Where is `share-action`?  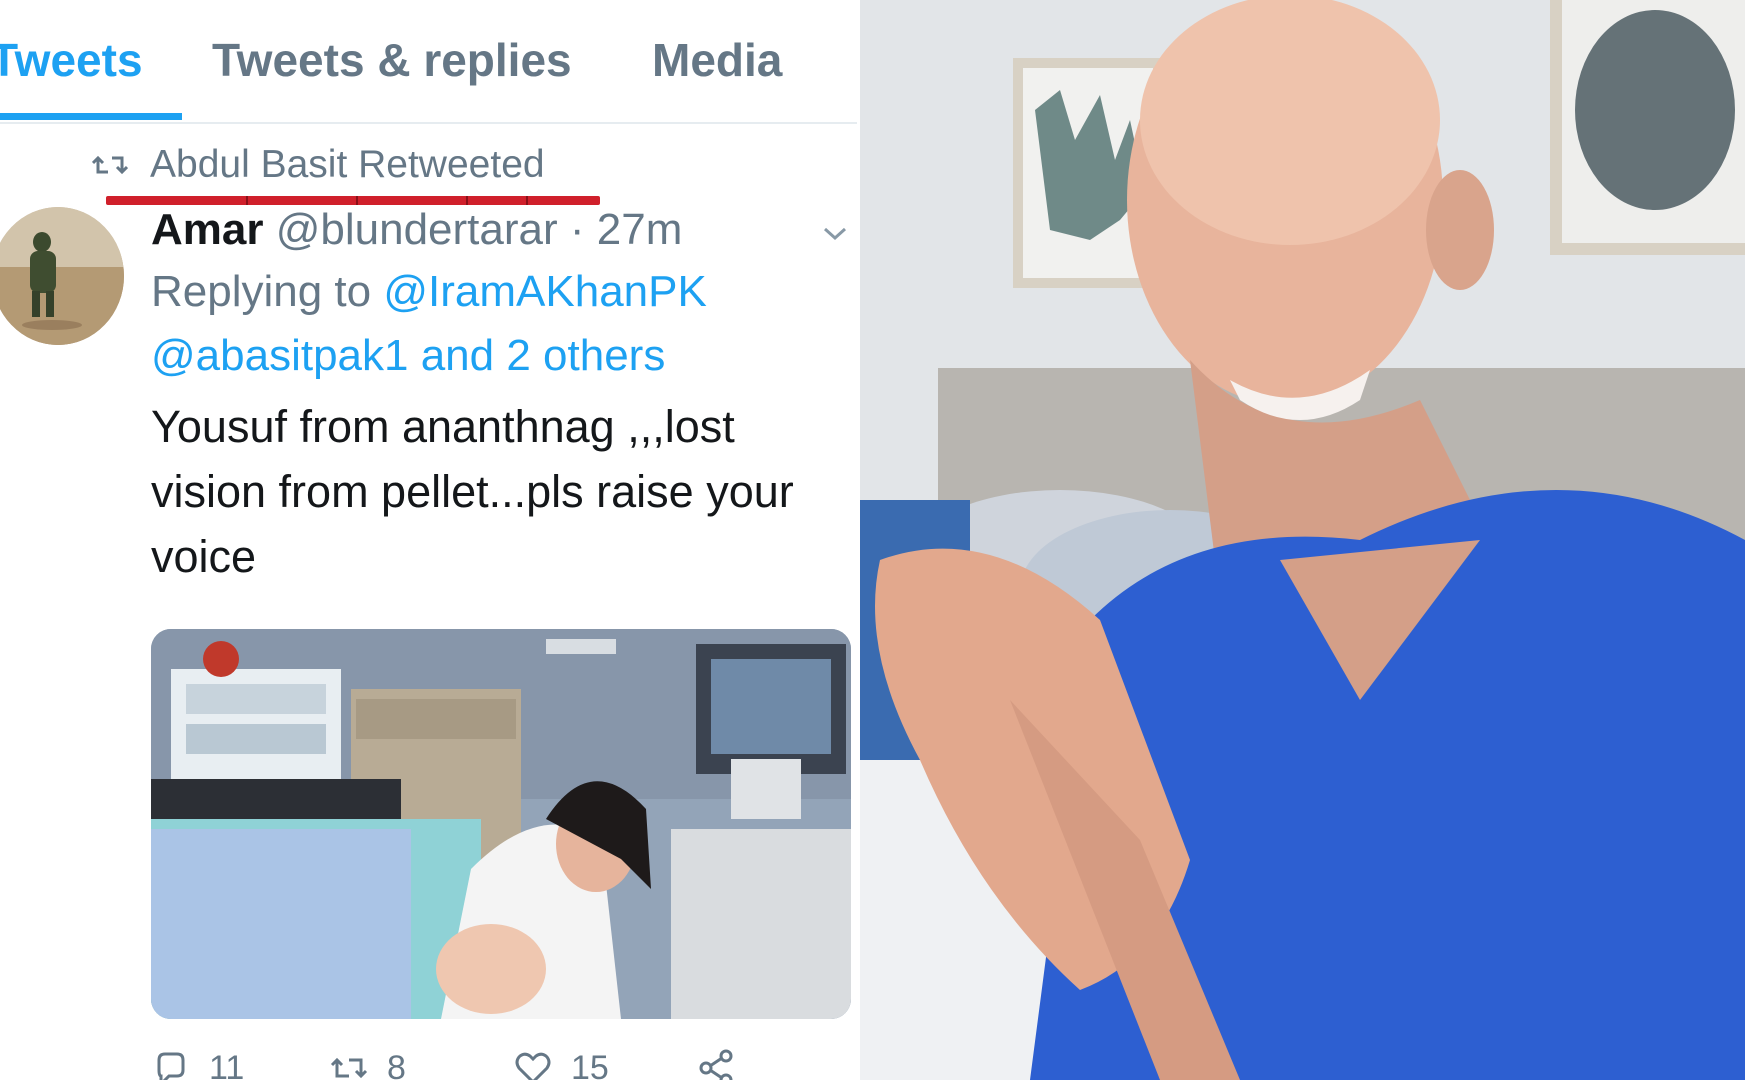 share-action is located at coordinates (716, 1064).